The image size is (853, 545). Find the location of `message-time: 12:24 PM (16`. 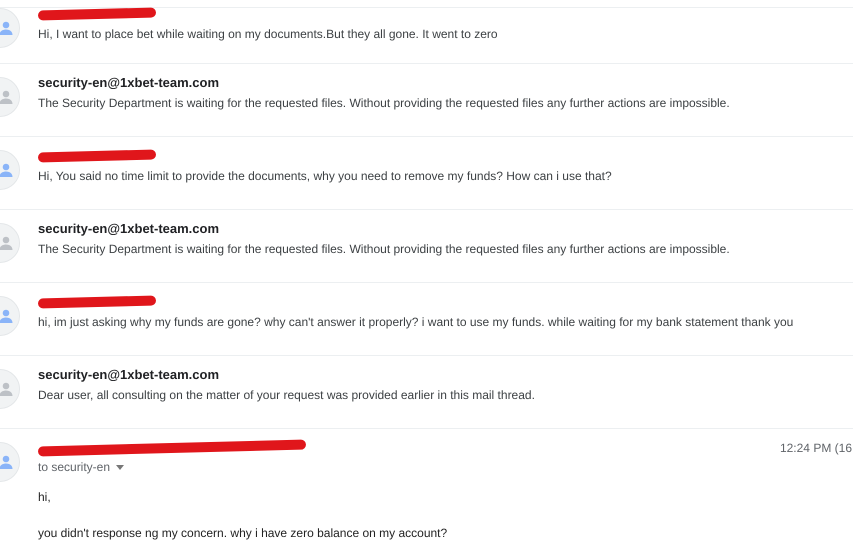

message-time: 12:24 PM (16 is located at coordinates (816, 448).